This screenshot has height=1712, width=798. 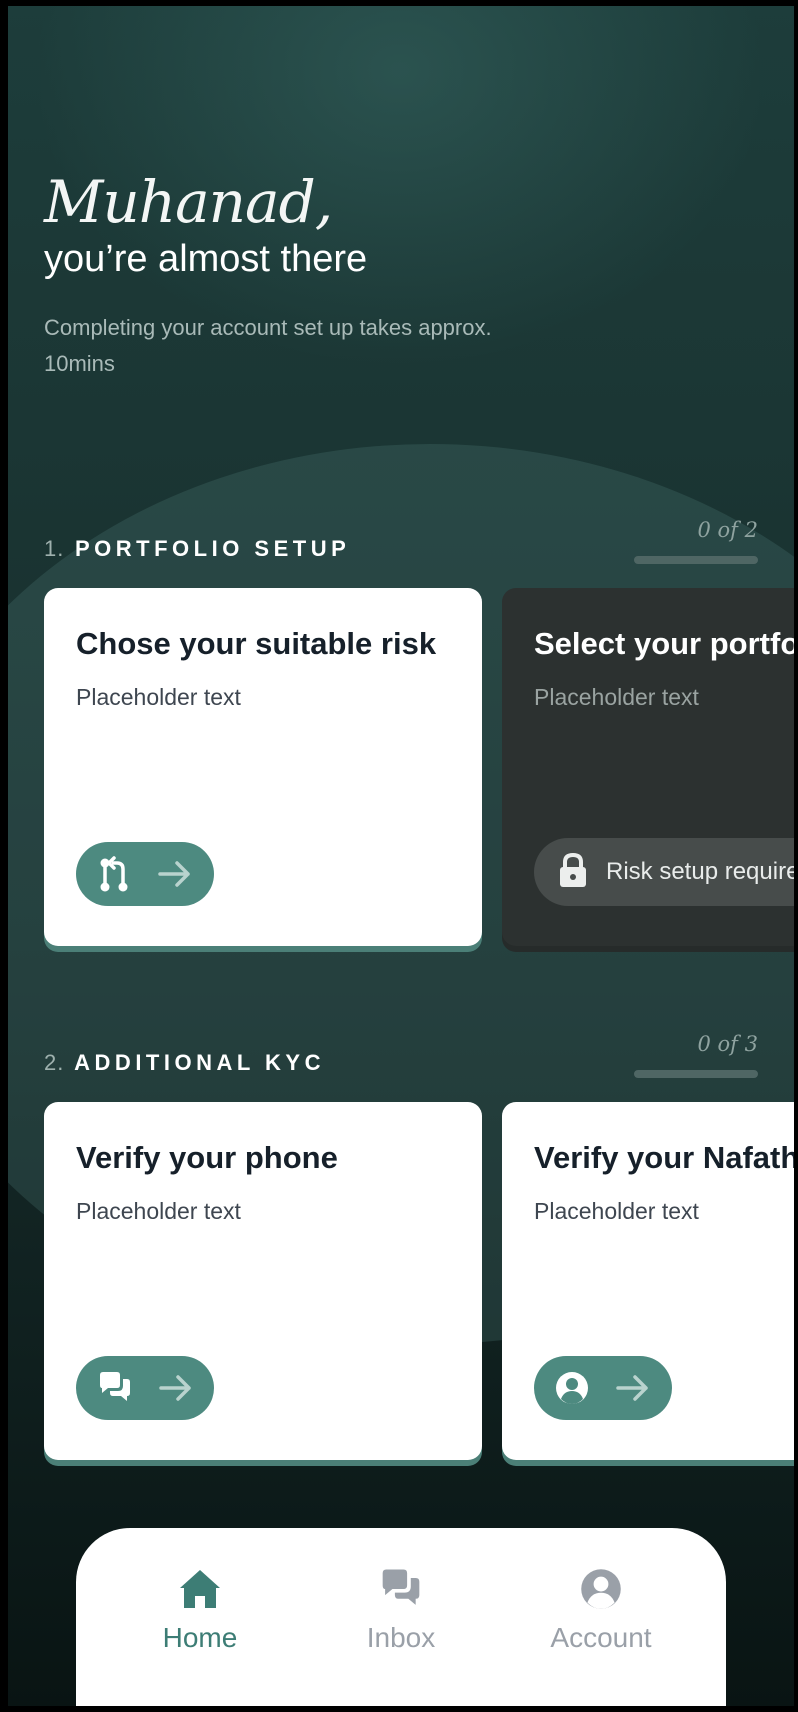 I want to click on section-kyc-title: 2. ADDITIONAL KYC, so click(x=184, y=1063).